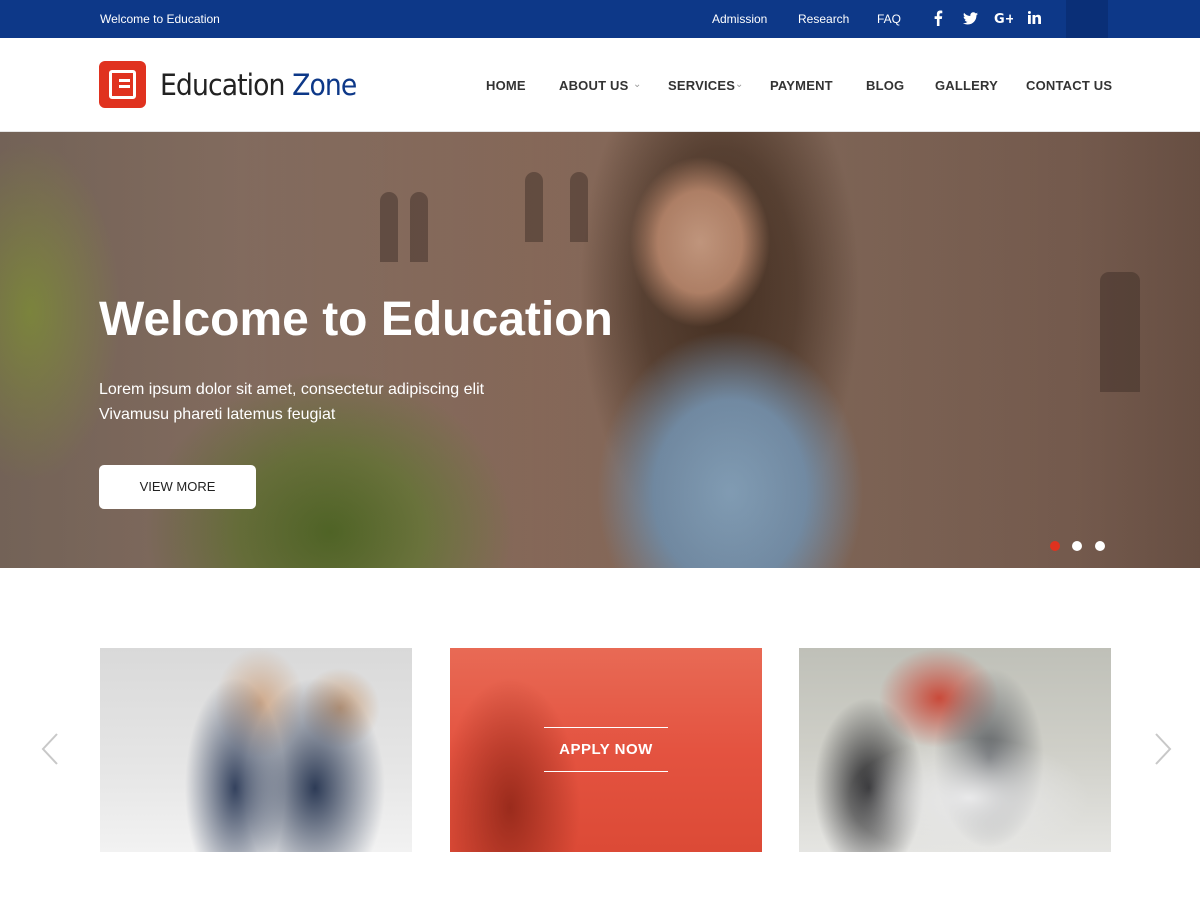 Image resolution: width=1200 pixels, height=900 pixels. I want to click on apply-divider-top, so click(606, 727).